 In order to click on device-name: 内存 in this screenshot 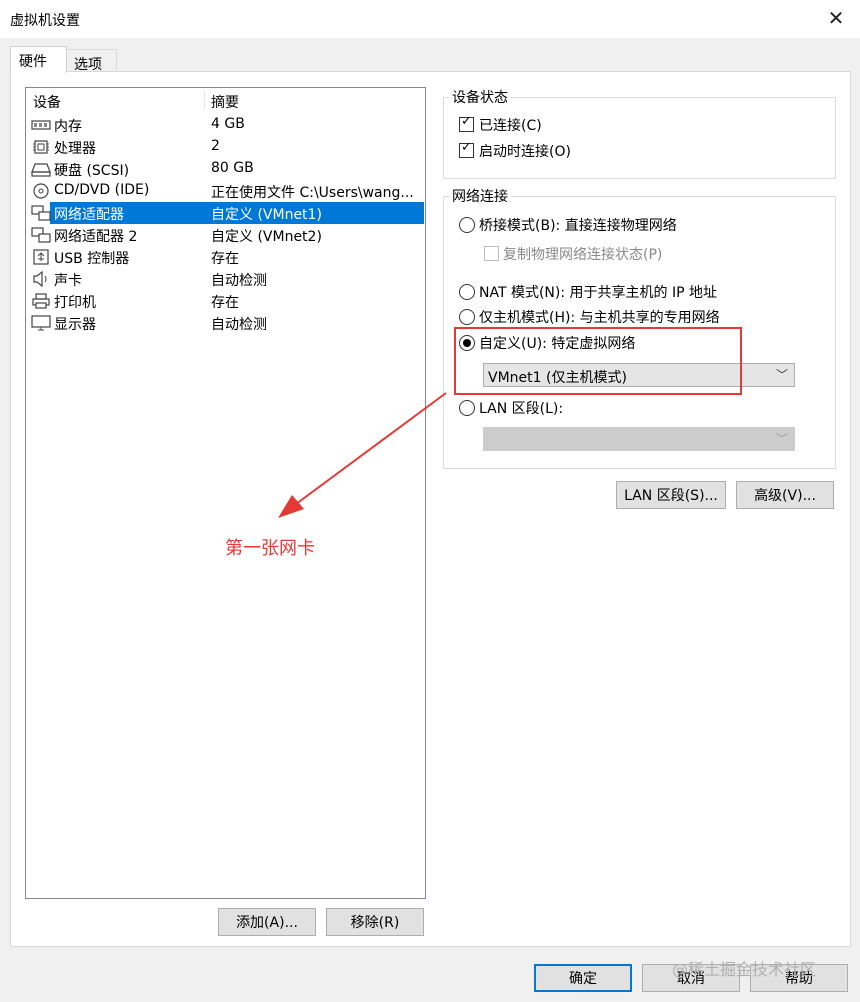, I will do `click(68, 127)`.